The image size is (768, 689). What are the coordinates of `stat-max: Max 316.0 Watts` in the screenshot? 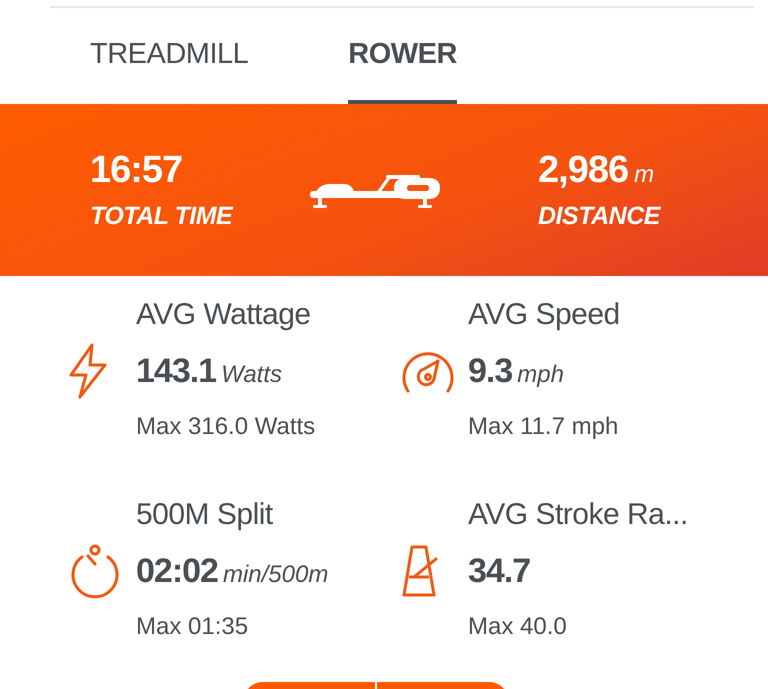 It's located at (226, 427).